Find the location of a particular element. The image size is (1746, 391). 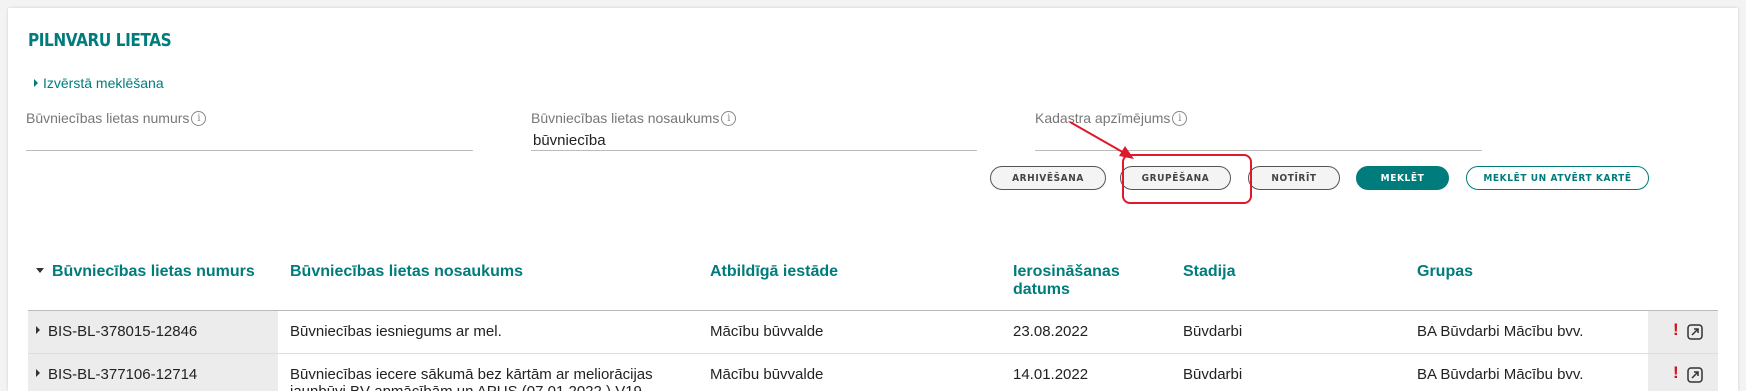

advanced-search-label: Izvērstā meklēšana is located at coordinates (103, 83).